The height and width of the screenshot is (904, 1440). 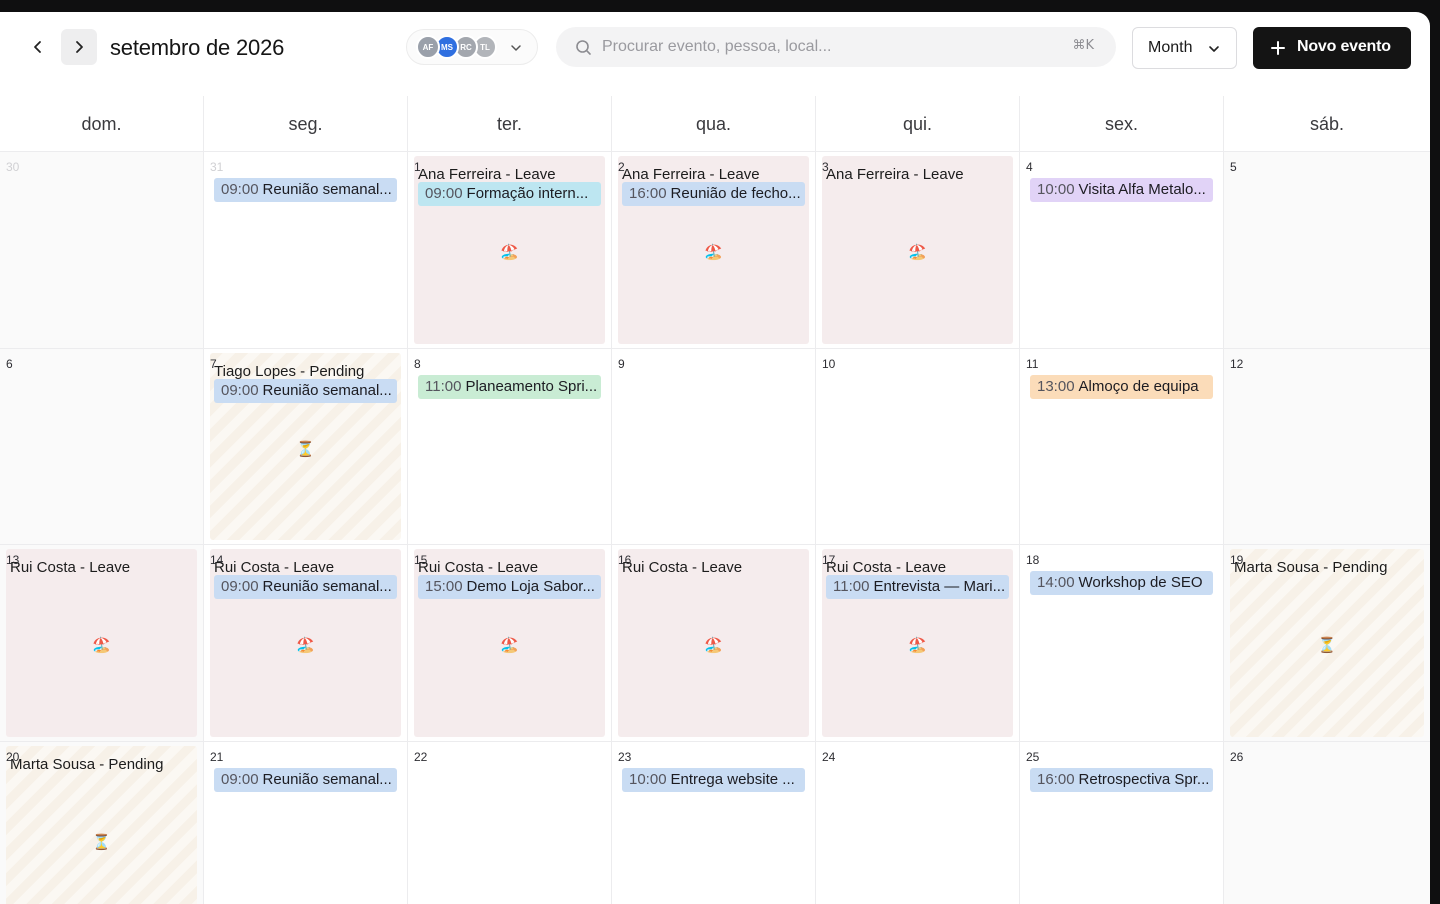 I want to click on event-time: 11:00, so click(x=443, y=386).